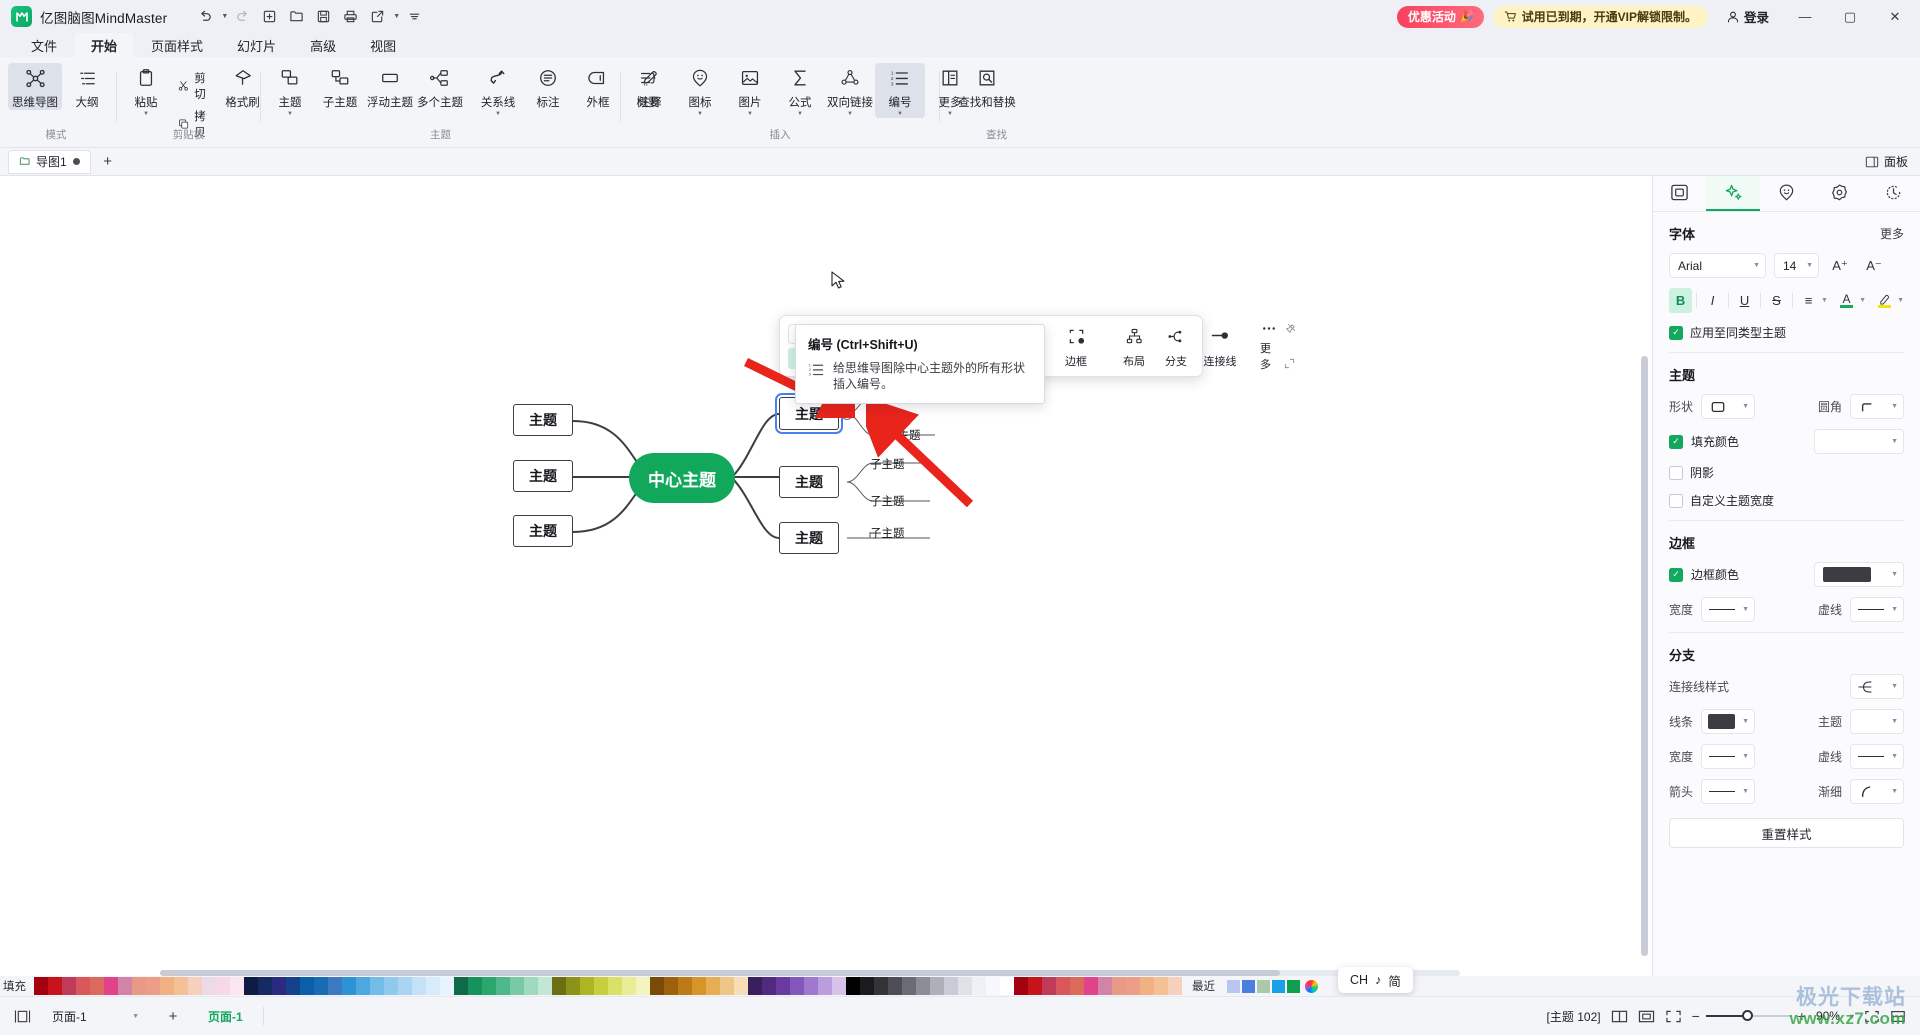 The width and height of the screenshot is (1920, 1035). Describe the element at coordinates (323, 16) in the screenshot. I see `save-button` at that location.